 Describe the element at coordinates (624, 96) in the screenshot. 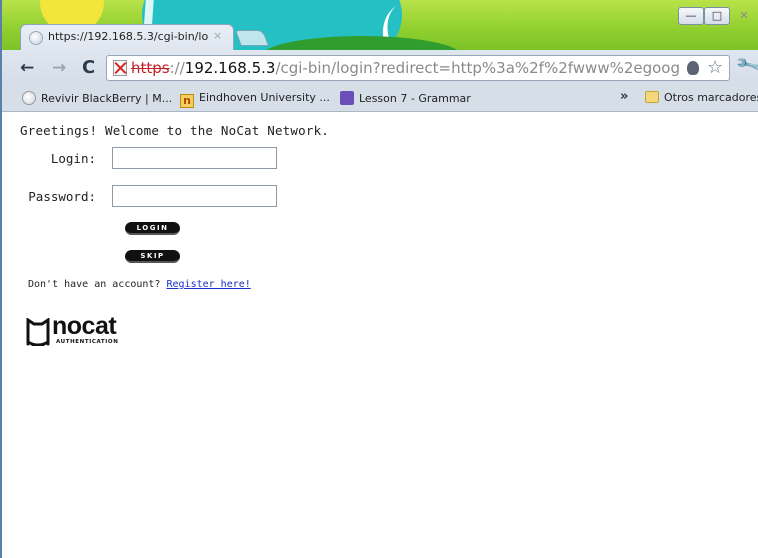

I see `more-bookmarks-button: »` at that location.